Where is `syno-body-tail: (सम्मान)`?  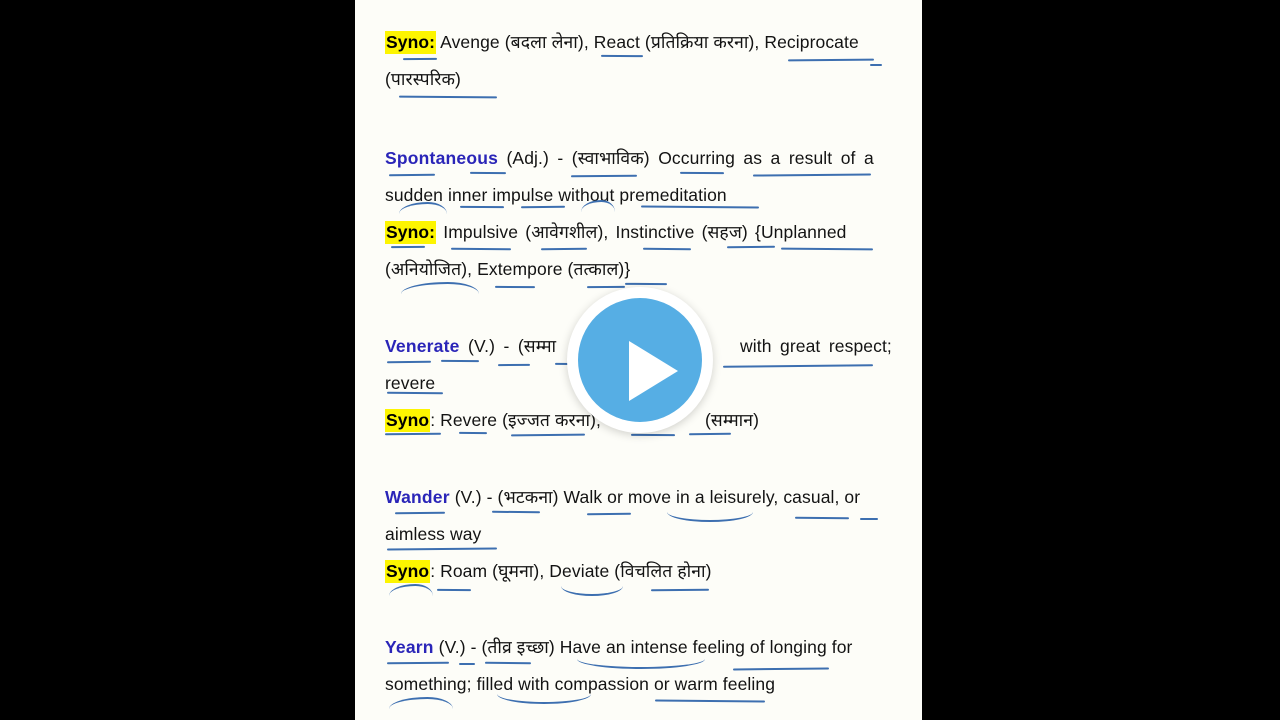 syno-body-tail: (सम्मान) is located at coordinates (732, 420).